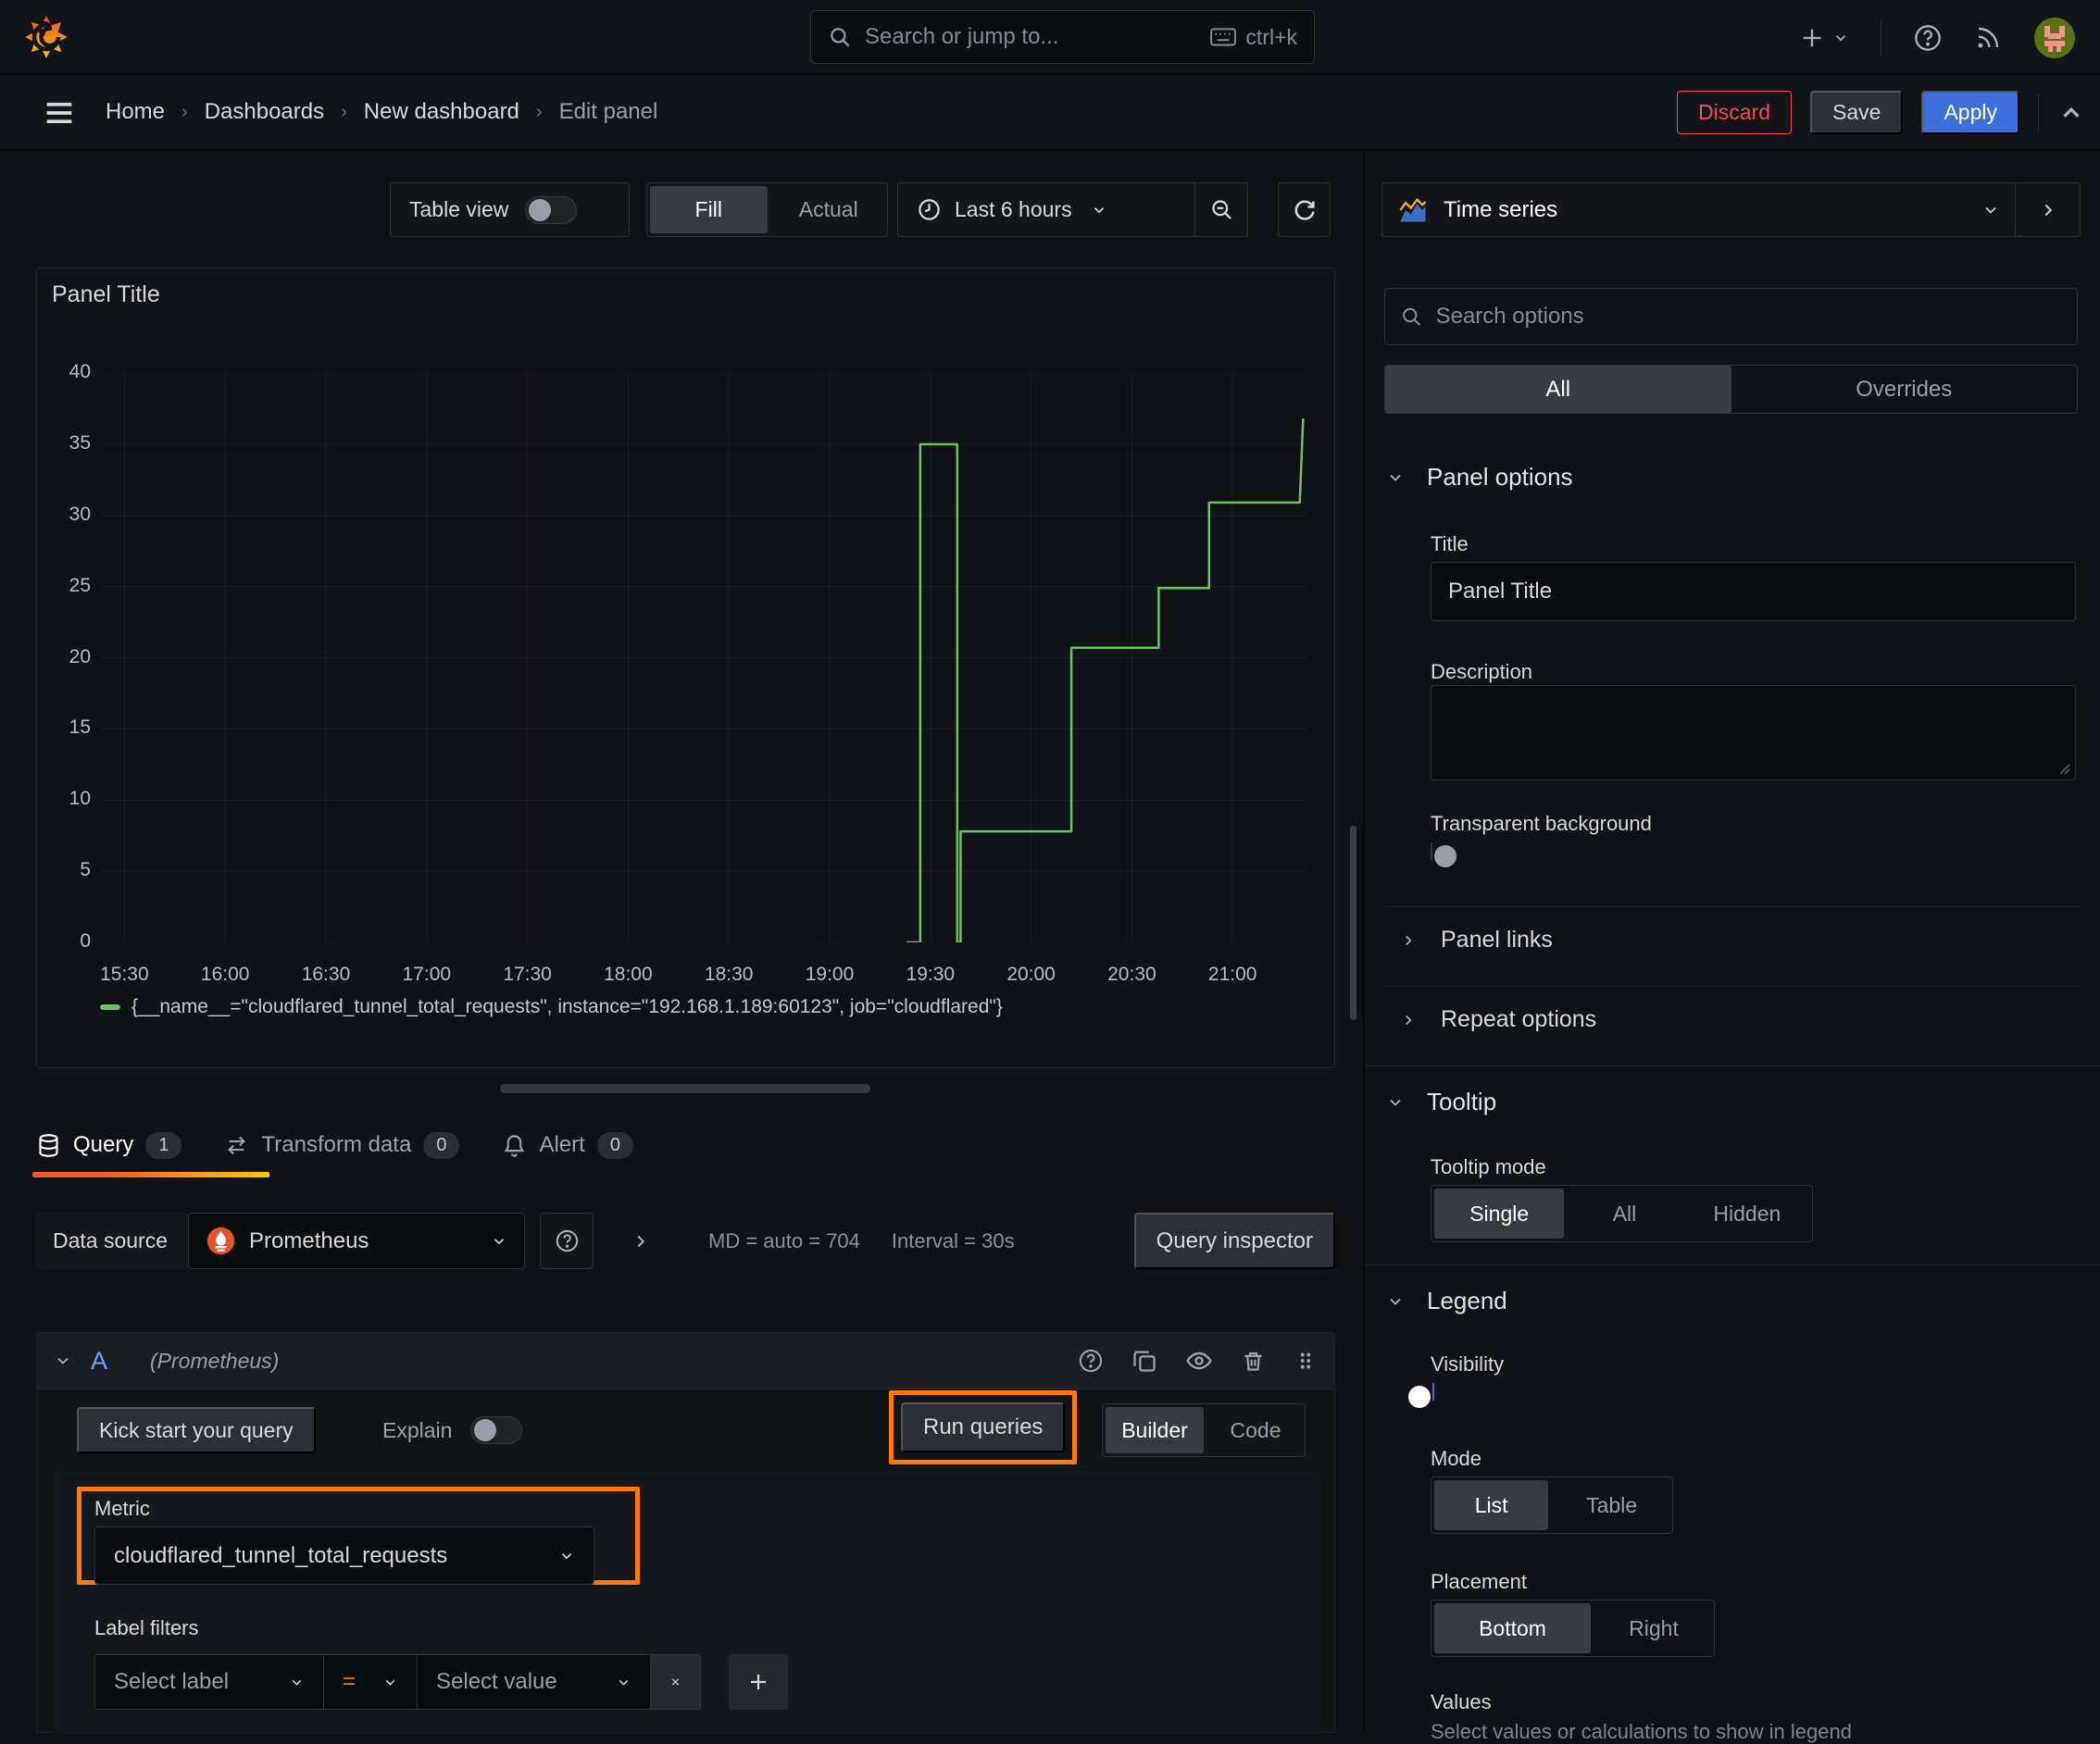  What do you see at coordinates (1482, 671) in the screenshot?
I see `description-label: Description` at bounding box center [1482, 671].